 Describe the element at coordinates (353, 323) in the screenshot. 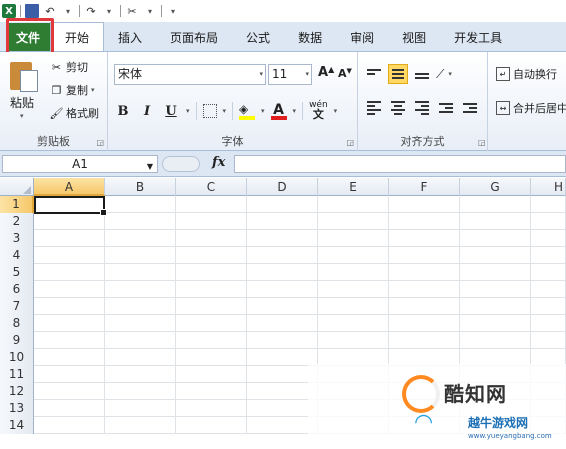

I see `cell-e8` at that location.